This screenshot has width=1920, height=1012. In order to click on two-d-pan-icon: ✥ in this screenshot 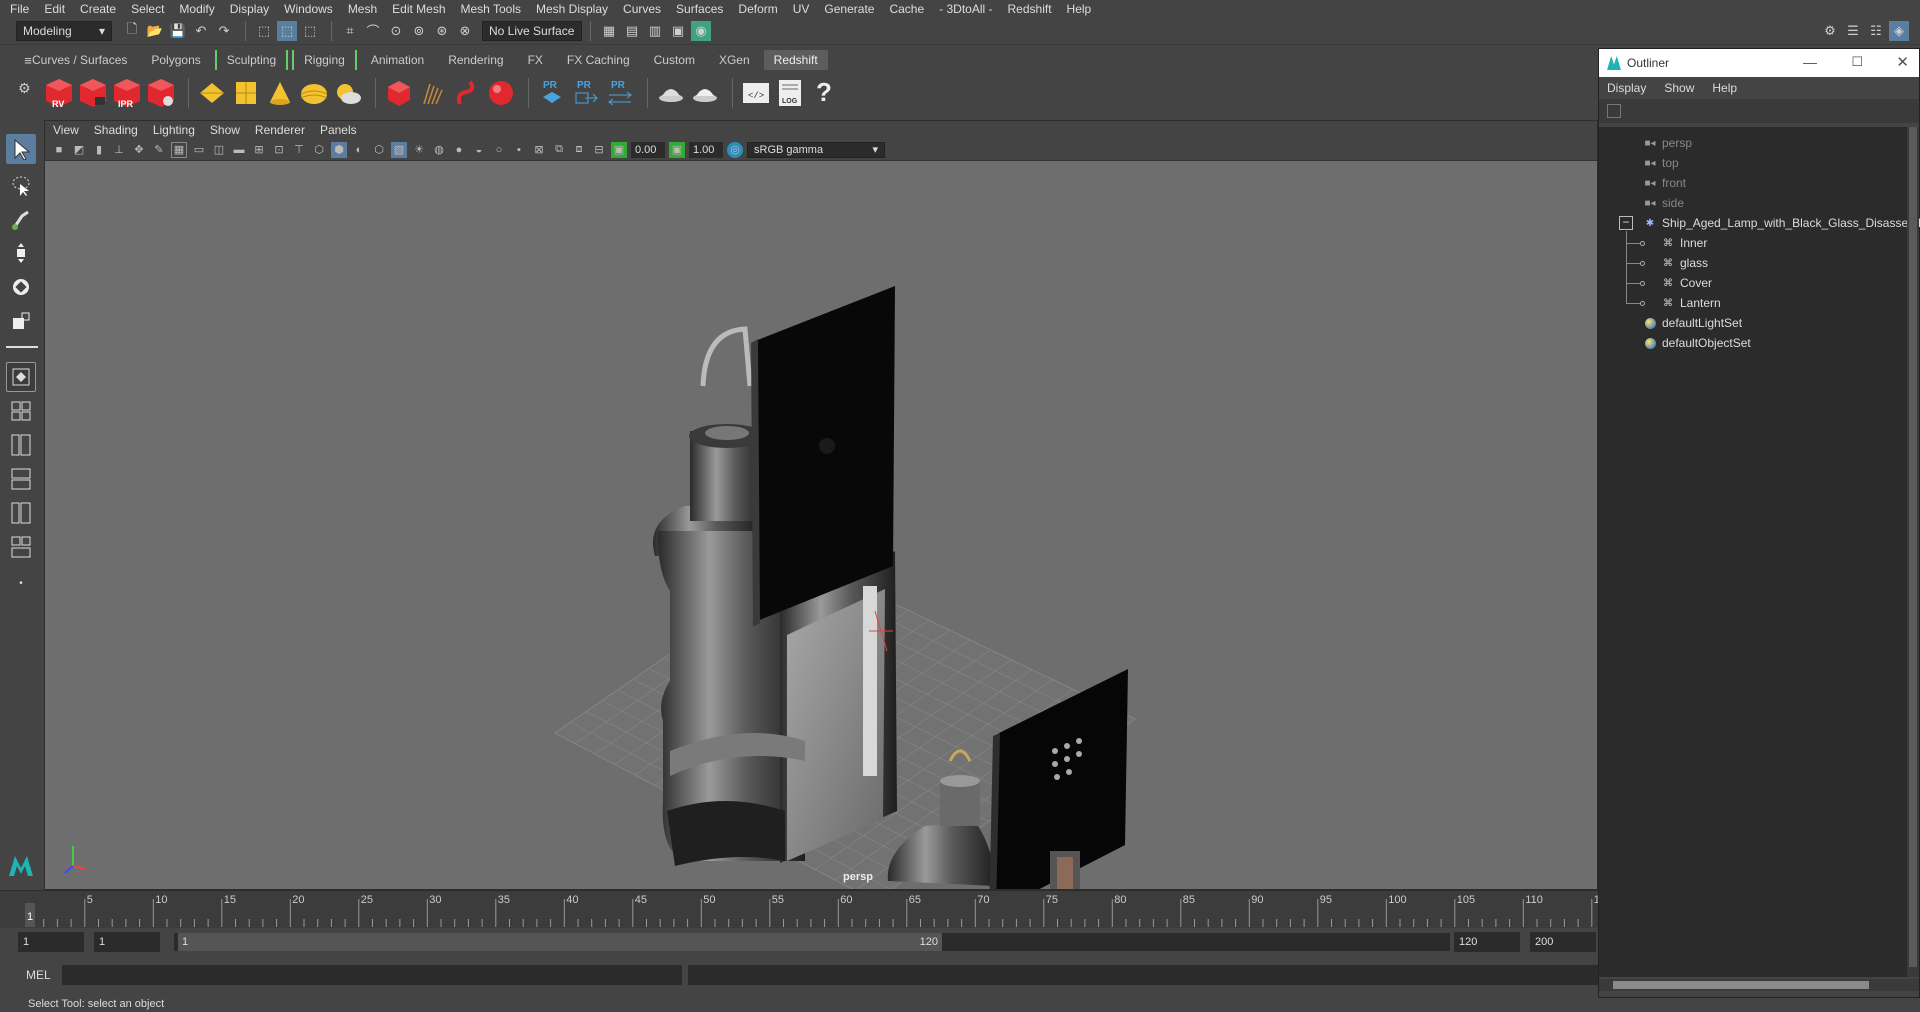, I will do `click(139, 150)`.